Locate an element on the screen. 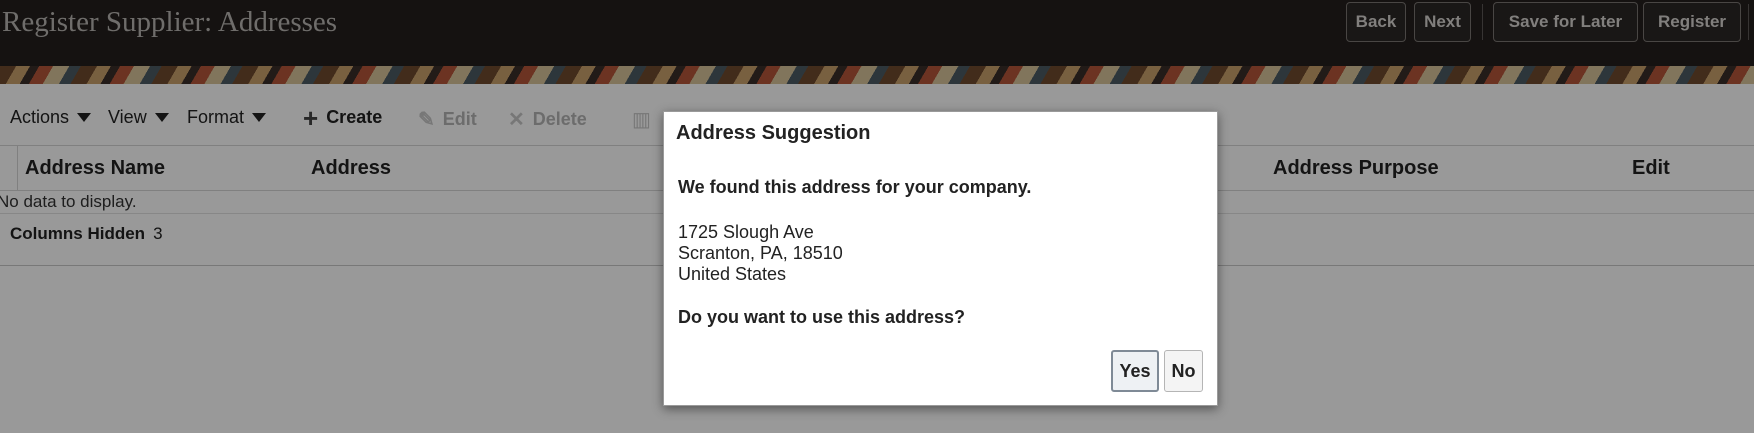 The image size is (1754, 433). yes-button-label: Yes is located at coordinates (1135, 370).